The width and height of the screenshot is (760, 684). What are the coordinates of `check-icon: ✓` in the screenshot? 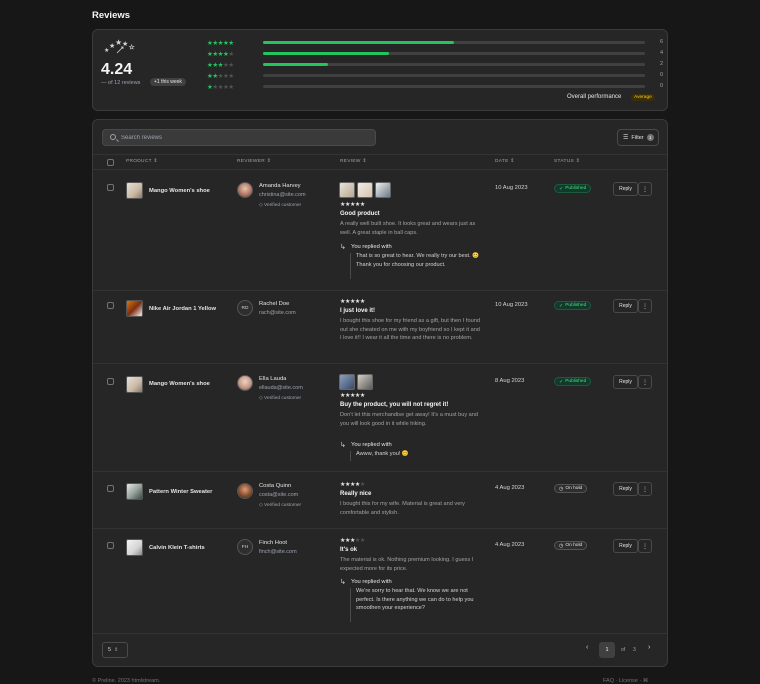 It's located at (561, 305).